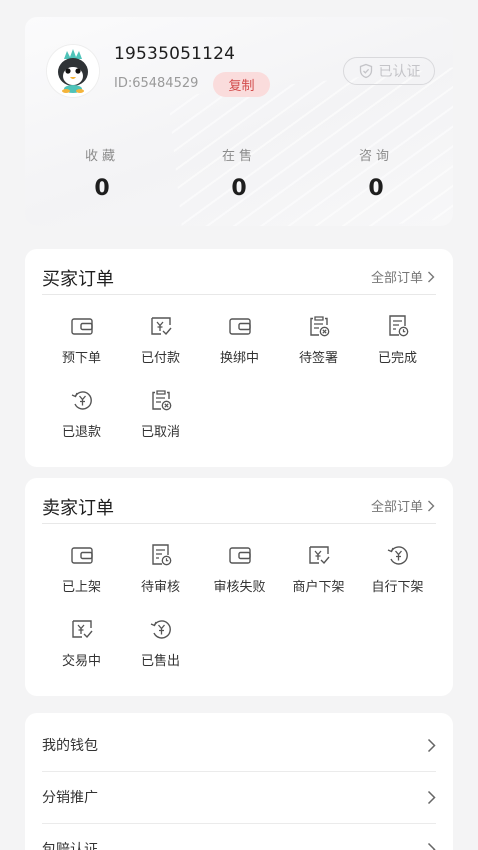 This screenshot has width=478, height=850. What do you see at coordinates (81, 418) in the screenshot?
I see `order-status-refunded: 已退款` at bounding box center [81, 418].